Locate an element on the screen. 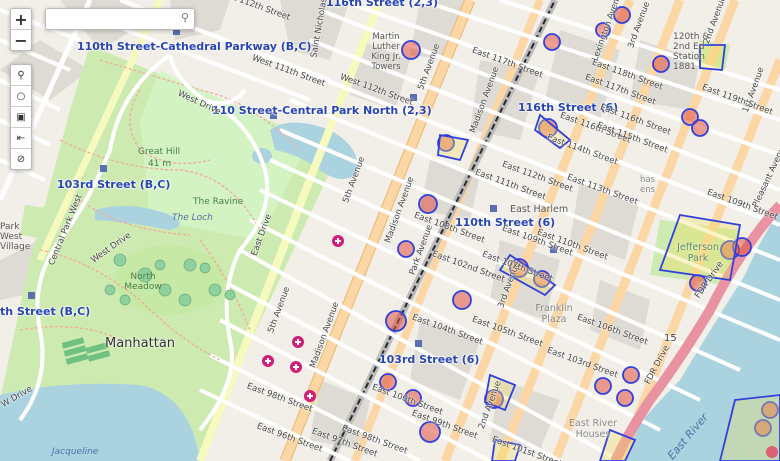 The height and width of the screenshot is (461, 780). map-search-box: ⚲ is located at coordinates (120, 19).